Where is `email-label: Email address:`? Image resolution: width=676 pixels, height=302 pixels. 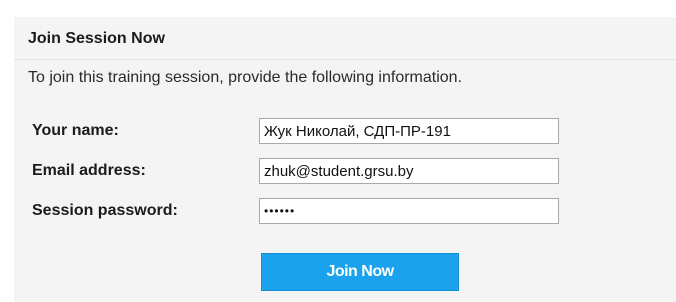 email-label: Email address: is located at coordinates (89, 170).